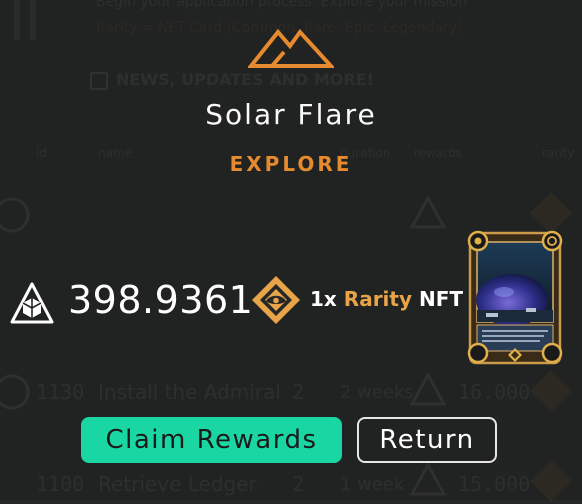 This screenshot has height=504, width=582. Describe the element at coordinates (291, 114) in the screenshot. I see `mission-title: Solar Flare` at that location.